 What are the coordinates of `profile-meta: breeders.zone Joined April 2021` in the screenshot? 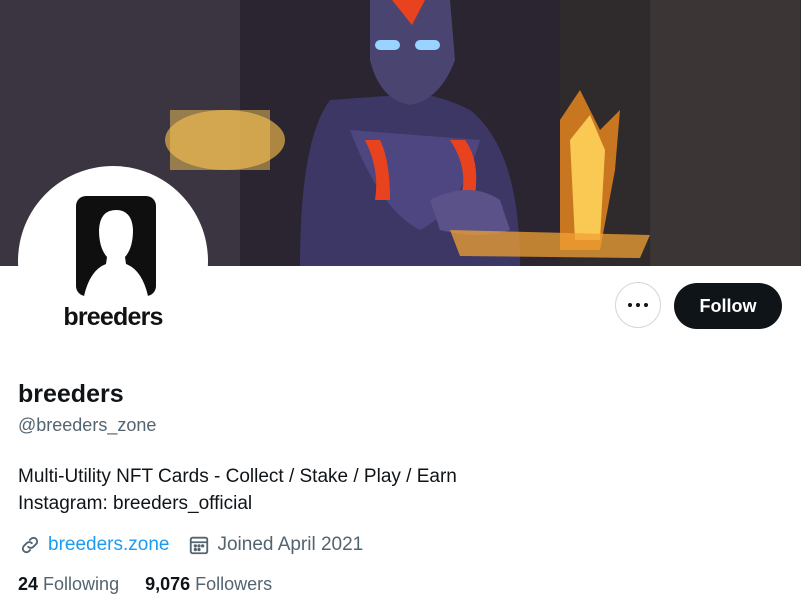 It's located at (190, 545).